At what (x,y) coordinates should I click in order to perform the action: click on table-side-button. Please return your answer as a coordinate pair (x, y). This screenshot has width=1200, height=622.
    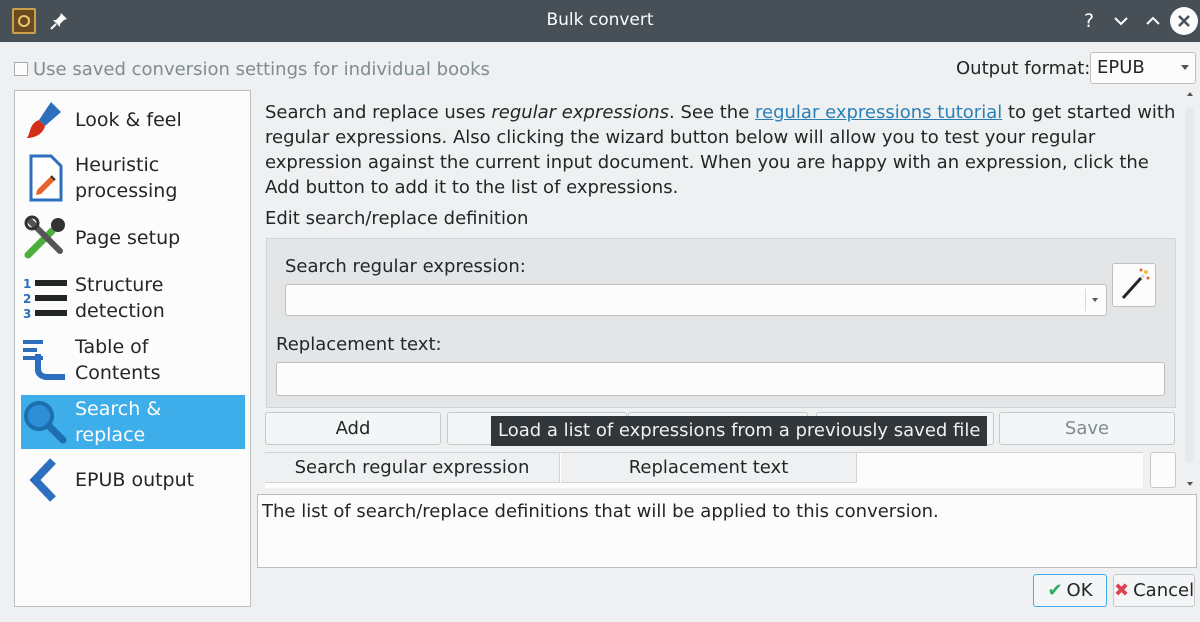
    Looking at the image, I should click on (1163, 470).